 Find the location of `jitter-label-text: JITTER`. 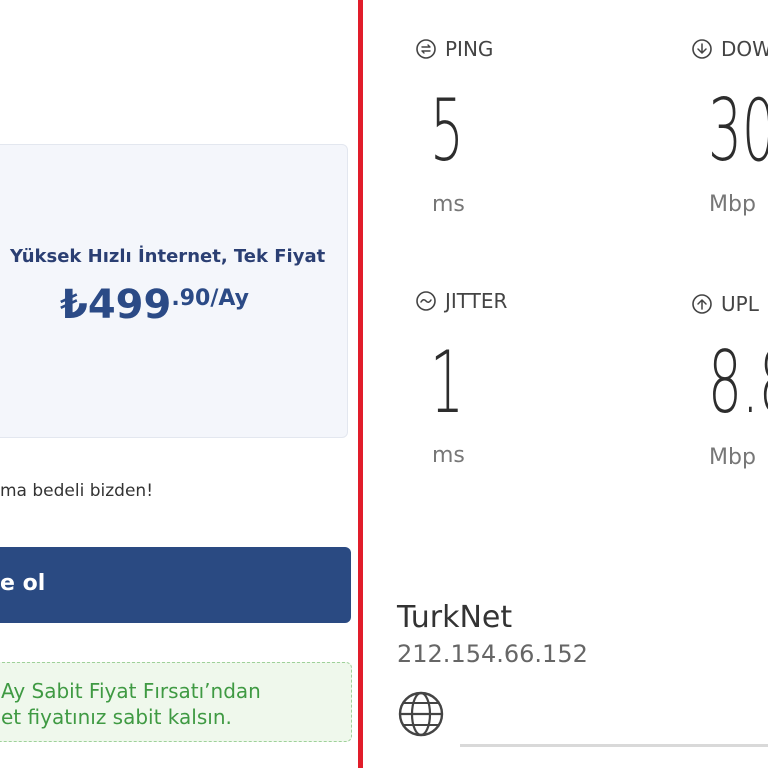

jitter-label-text: JITTER is located at coordinates (476, 301).